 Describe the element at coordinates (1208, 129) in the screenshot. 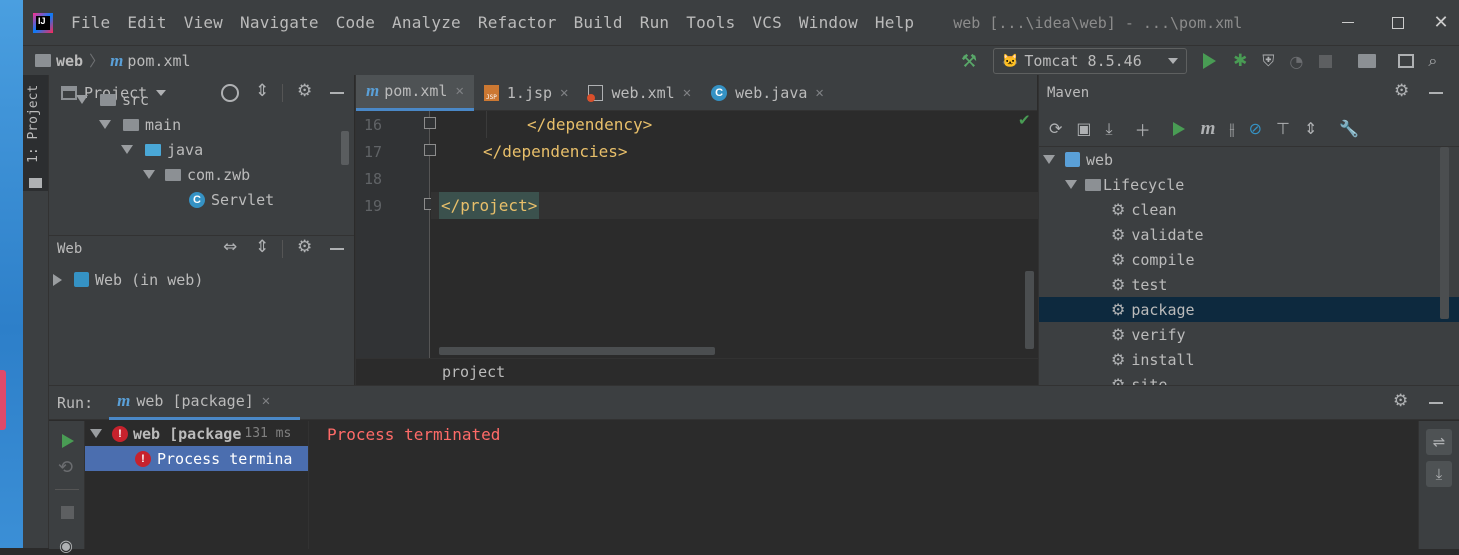

I see `execute-goal-icon: m` at that location.